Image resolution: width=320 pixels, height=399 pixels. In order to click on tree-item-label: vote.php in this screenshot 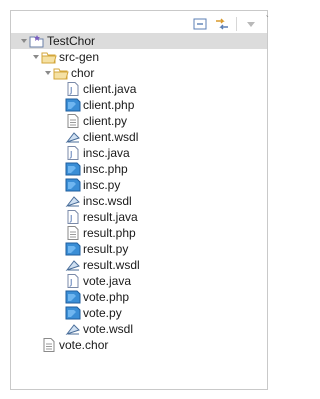, I will do `click(106, 297)`.